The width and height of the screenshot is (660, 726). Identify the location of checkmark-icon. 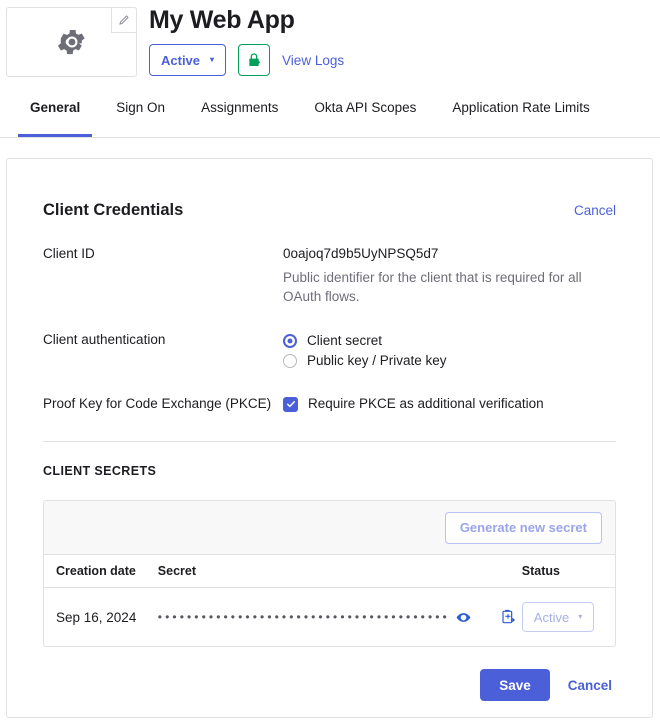
(290, 404).